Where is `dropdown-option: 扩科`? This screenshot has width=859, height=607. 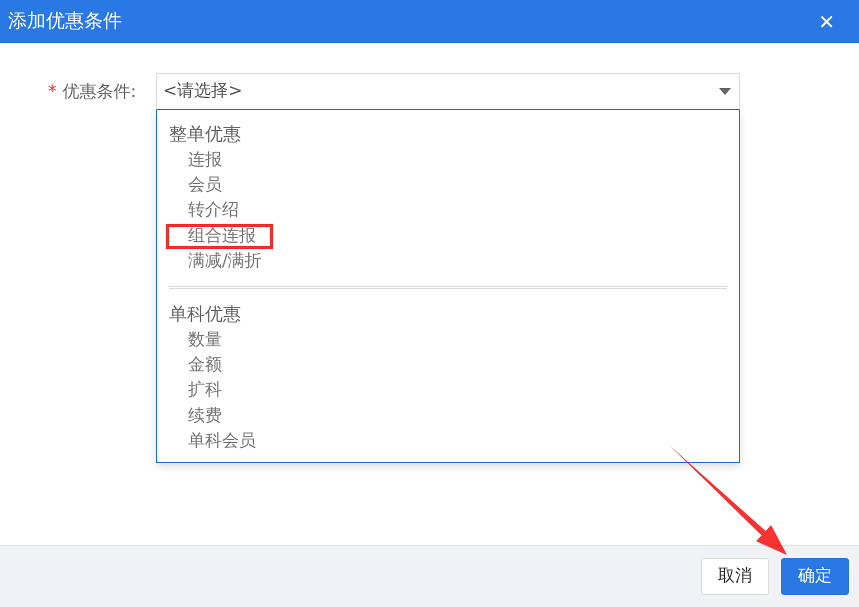
dropdown-option: 扩科 is located at coordinates (195, 391).